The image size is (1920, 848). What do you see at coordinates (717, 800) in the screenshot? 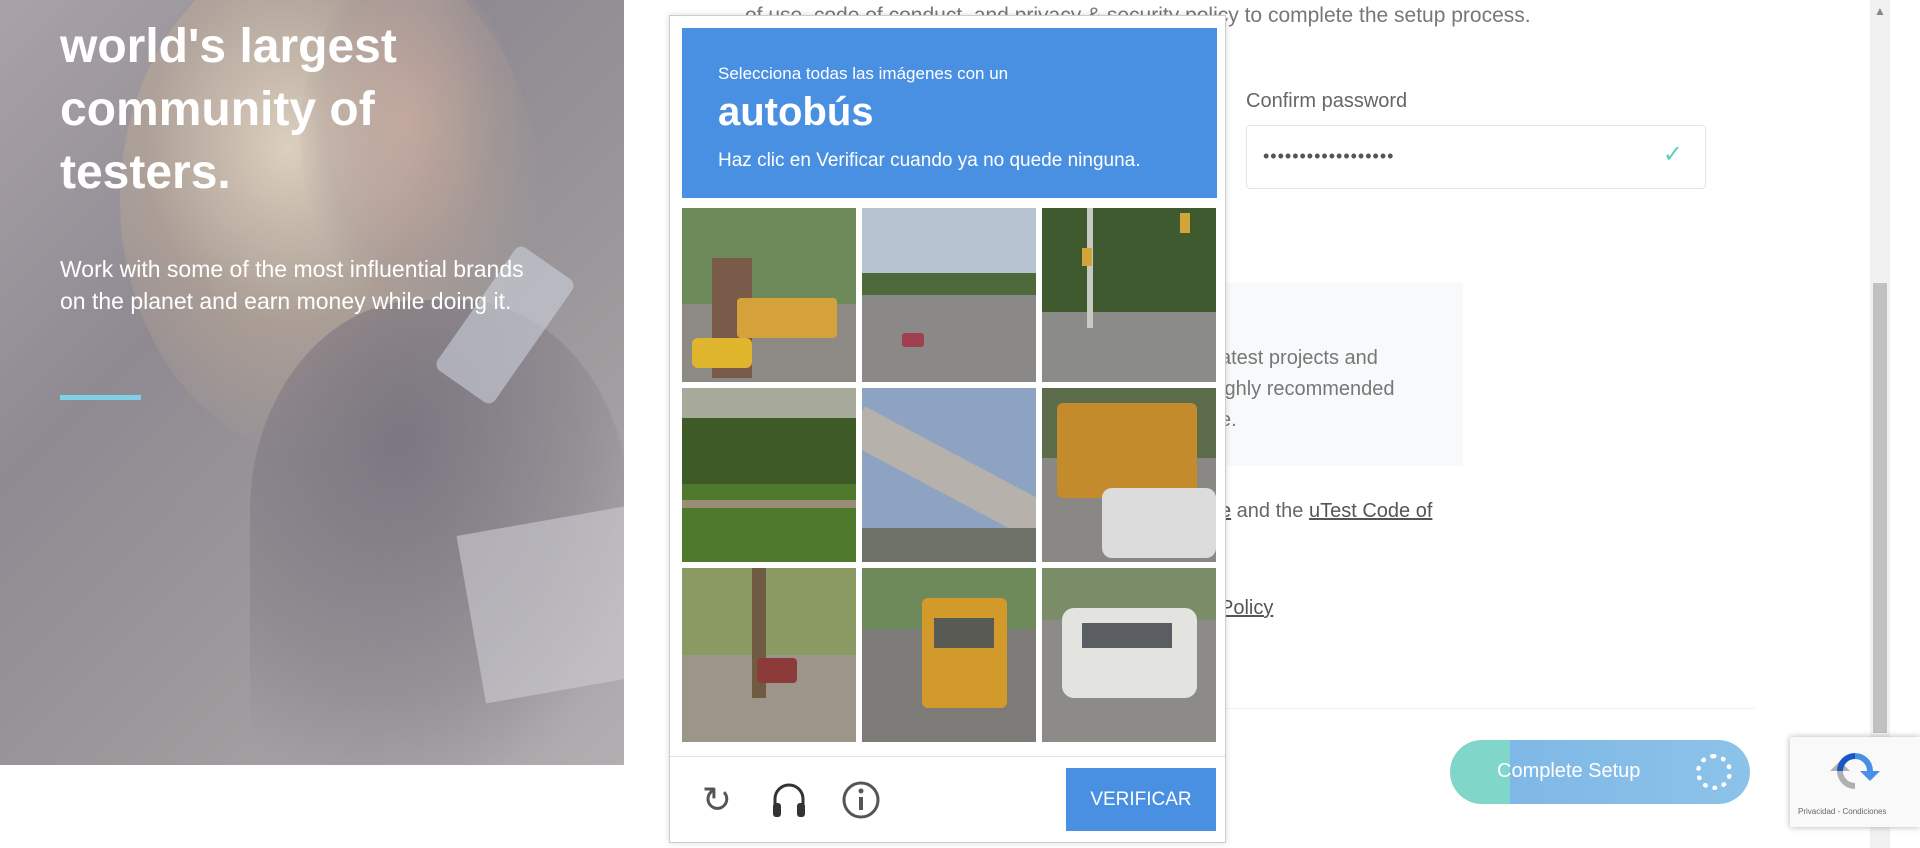
I see `reload-icon: ↻` at bounding box center [717, 800].